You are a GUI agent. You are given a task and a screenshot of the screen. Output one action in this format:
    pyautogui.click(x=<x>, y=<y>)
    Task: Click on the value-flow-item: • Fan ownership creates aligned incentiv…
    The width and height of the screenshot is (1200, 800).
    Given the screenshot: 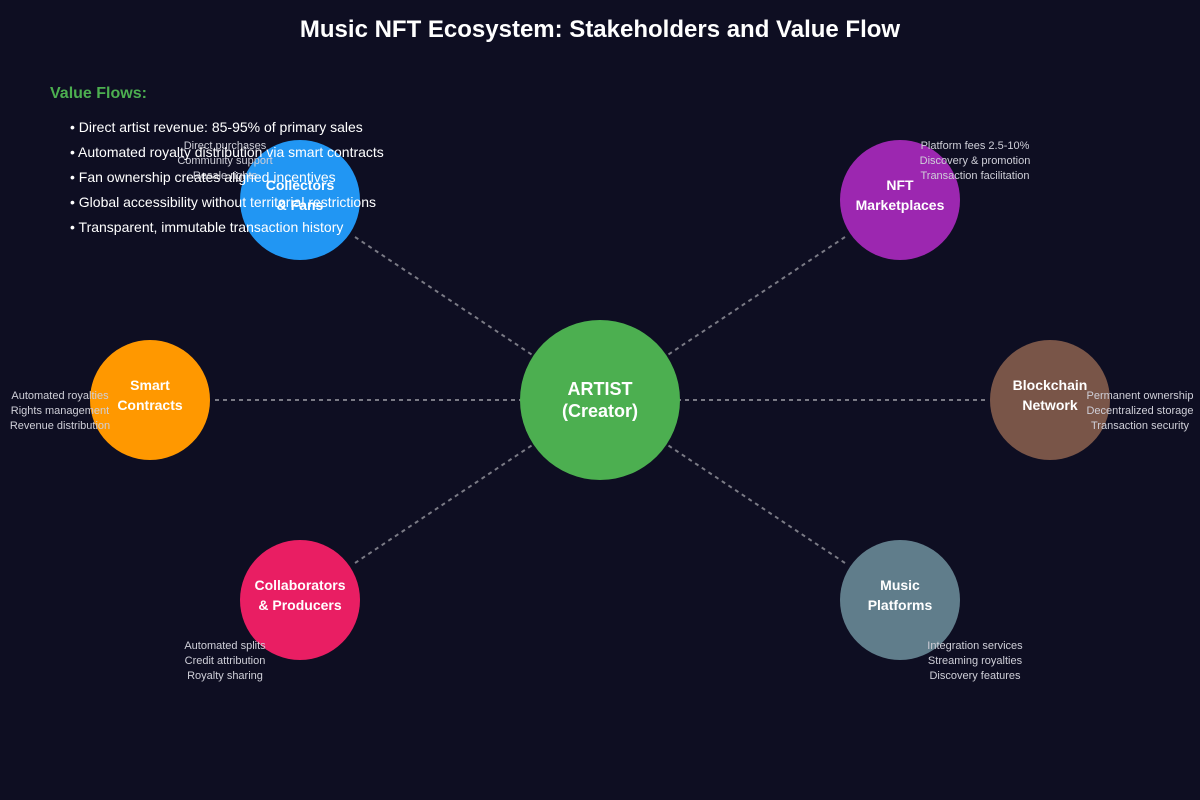 What is the action you would take?
    pyautogui.click(x=203, y=177)
    